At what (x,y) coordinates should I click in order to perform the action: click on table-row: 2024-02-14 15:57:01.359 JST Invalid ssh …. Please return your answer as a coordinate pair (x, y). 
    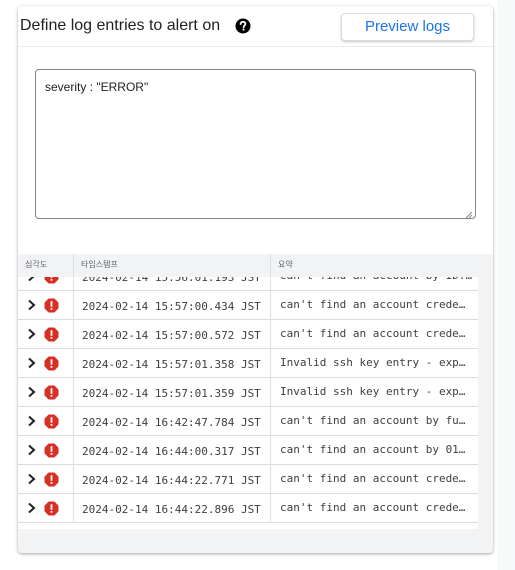
    Looking at the image, I should click on (248, 392).